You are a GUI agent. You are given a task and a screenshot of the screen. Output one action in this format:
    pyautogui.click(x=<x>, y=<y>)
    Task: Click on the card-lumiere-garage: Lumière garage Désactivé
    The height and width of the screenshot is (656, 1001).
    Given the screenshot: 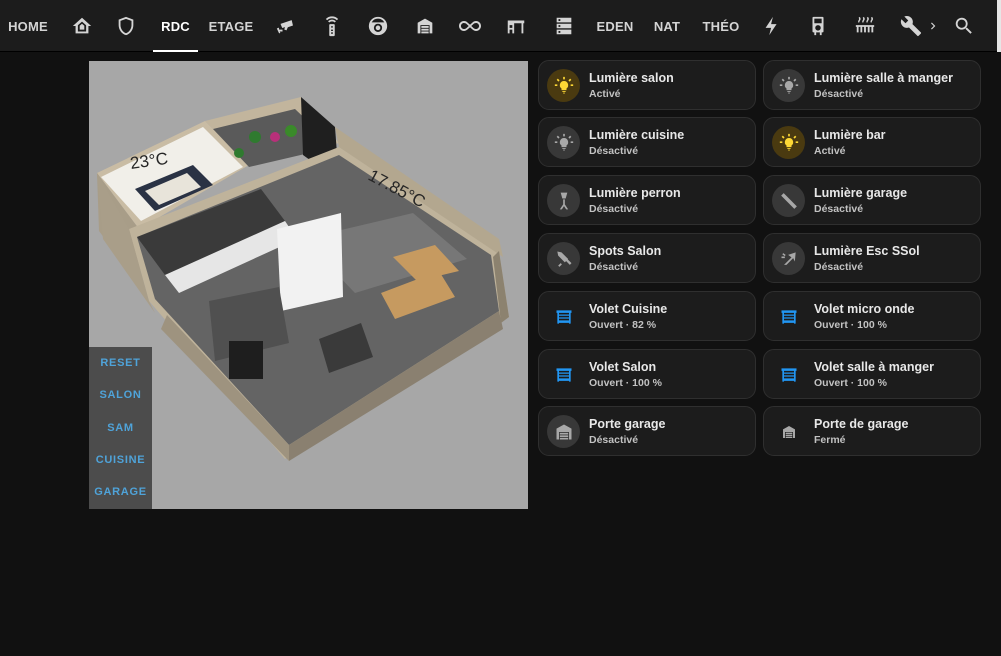 What is the action you would take?
    pyautogui.click(x=872, y=200)
    